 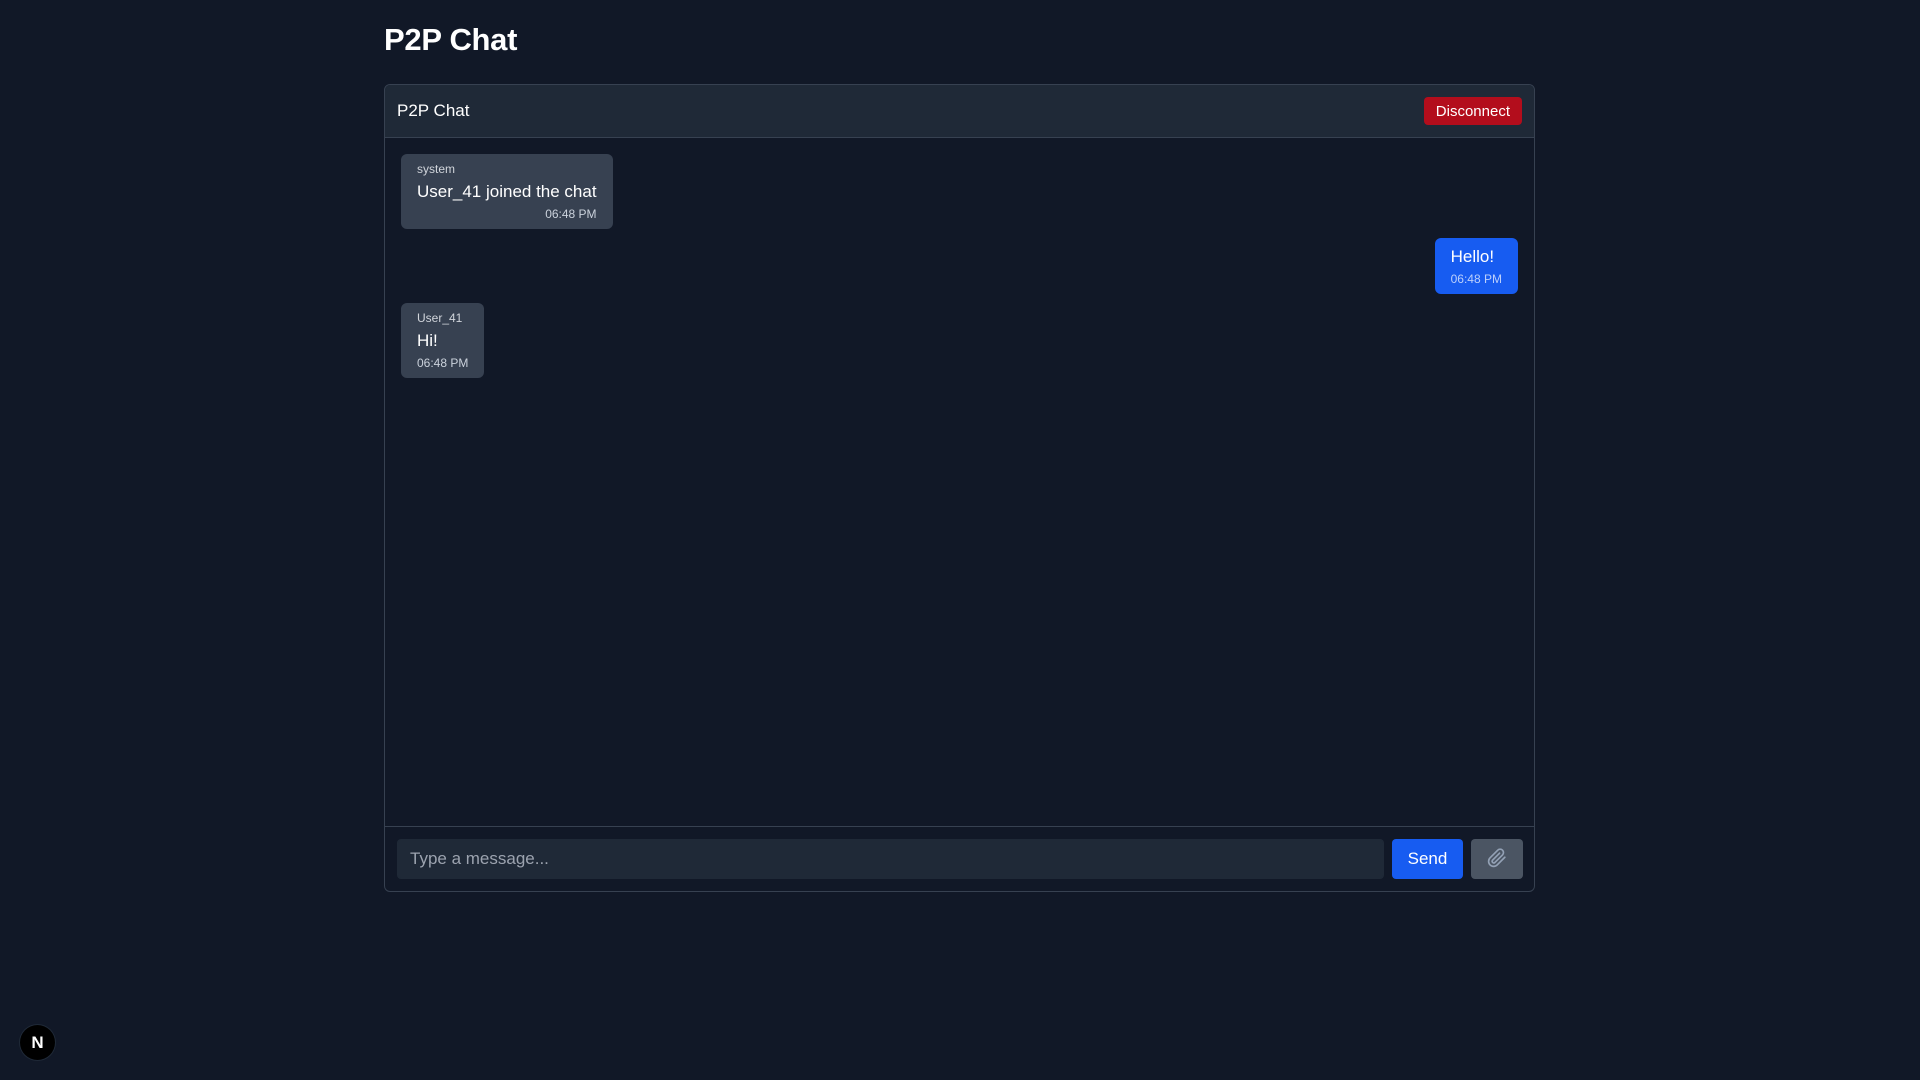 I want to click on send-button: Send, so click(x=1427, y=859).